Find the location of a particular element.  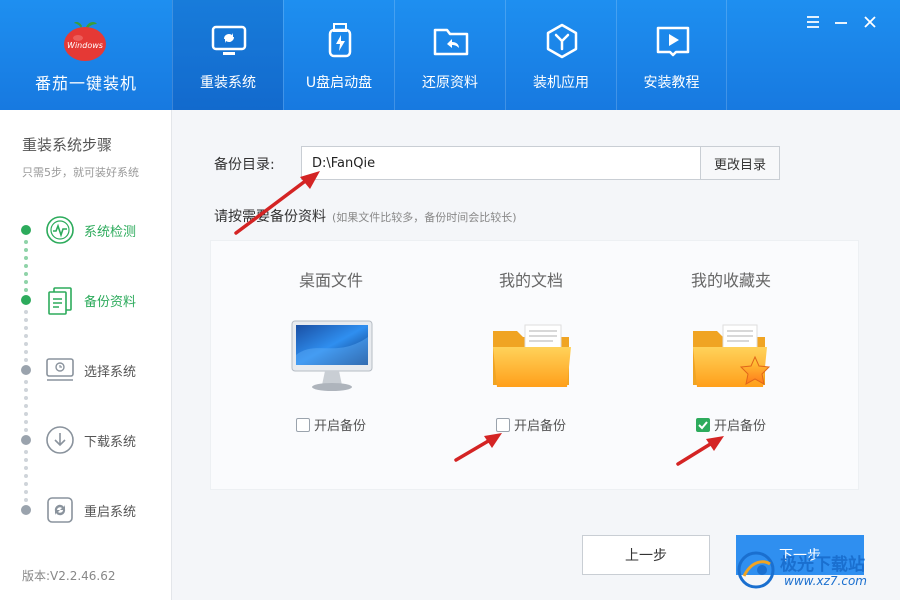

brand: Windows 番茄一键装机 is located at coordinates (86, 55).